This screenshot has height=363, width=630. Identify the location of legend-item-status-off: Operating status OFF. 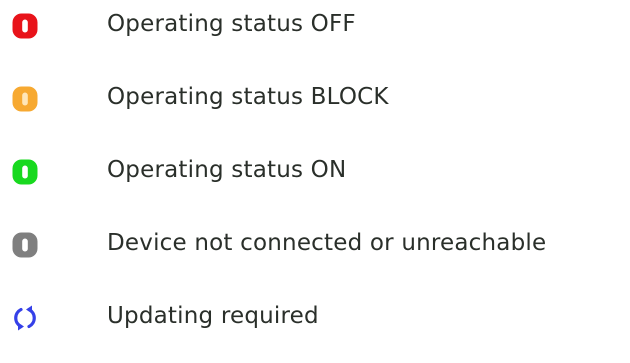
(315, 24).